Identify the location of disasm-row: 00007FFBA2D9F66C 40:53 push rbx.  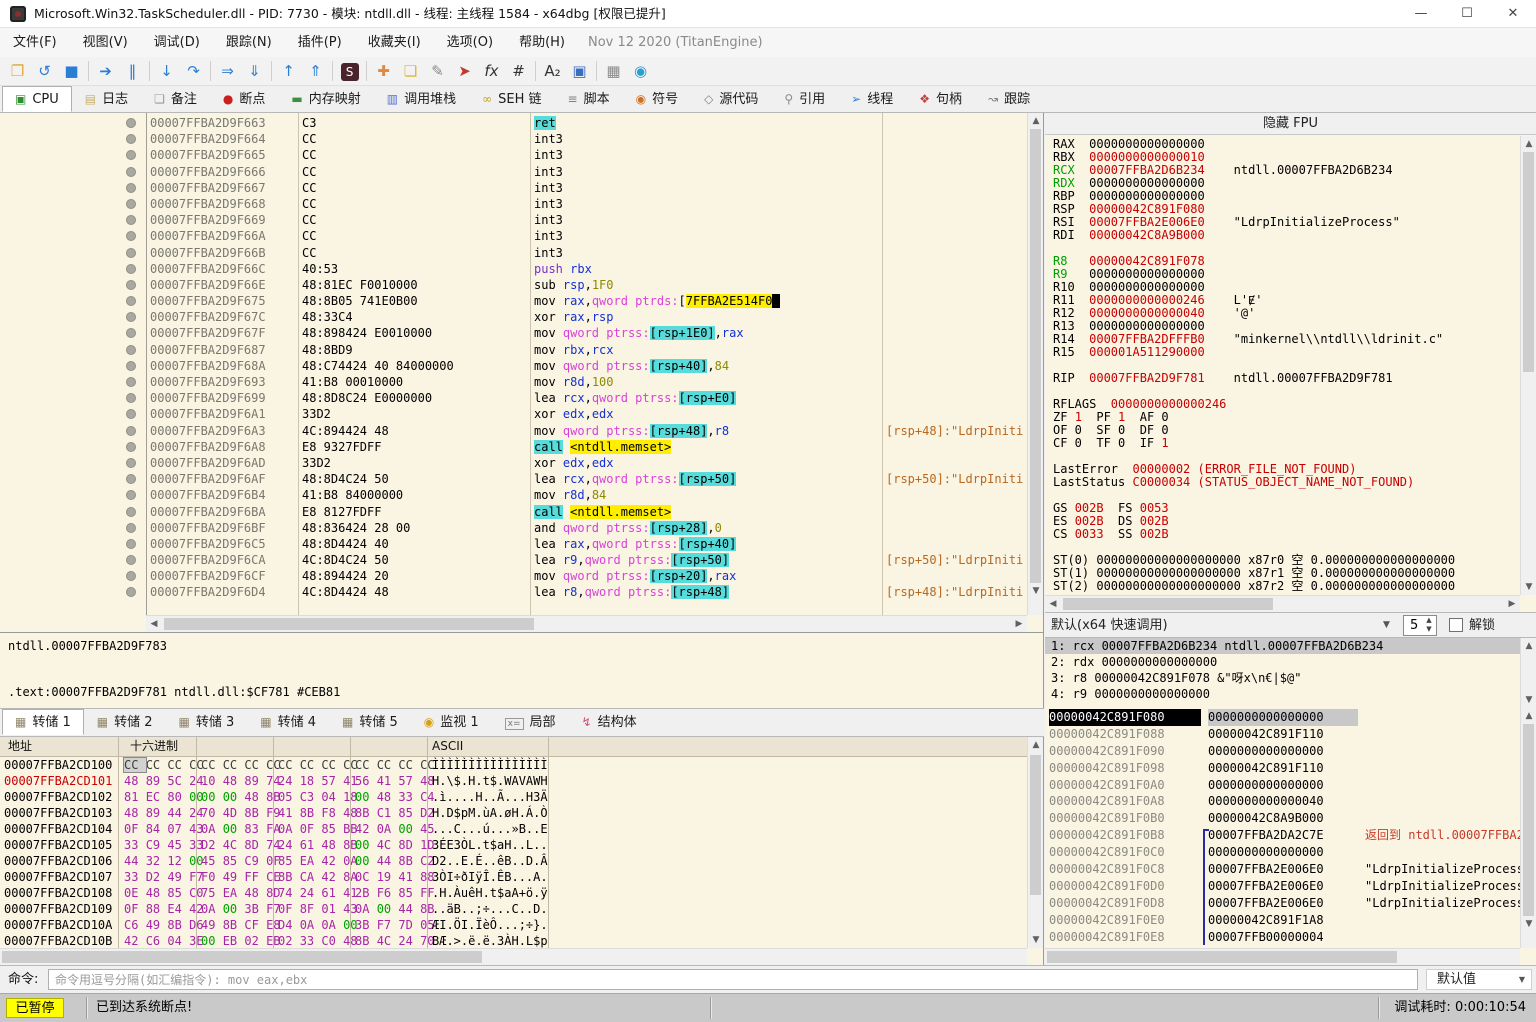
(513, 269).